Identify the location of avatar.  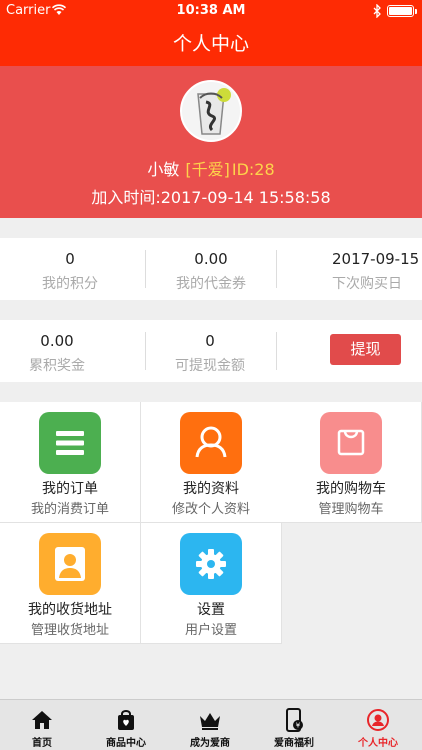
(211, 111).